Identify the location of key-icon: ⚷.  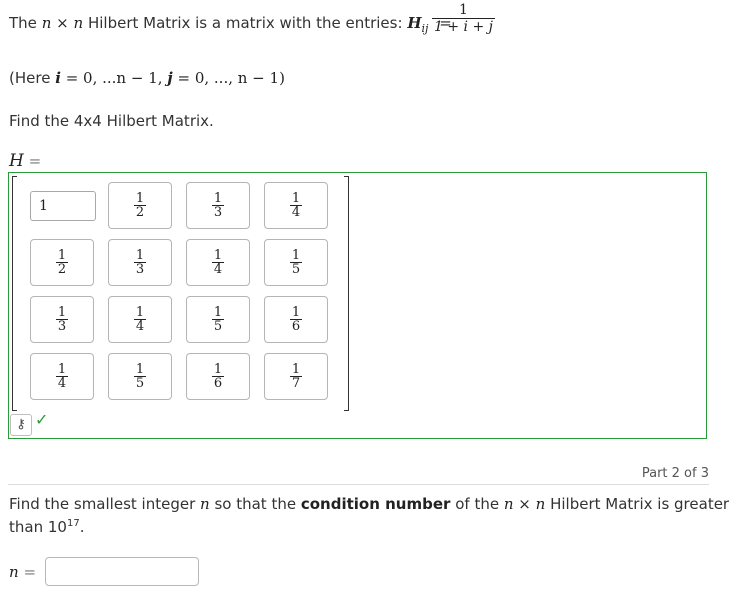
(21, 425).